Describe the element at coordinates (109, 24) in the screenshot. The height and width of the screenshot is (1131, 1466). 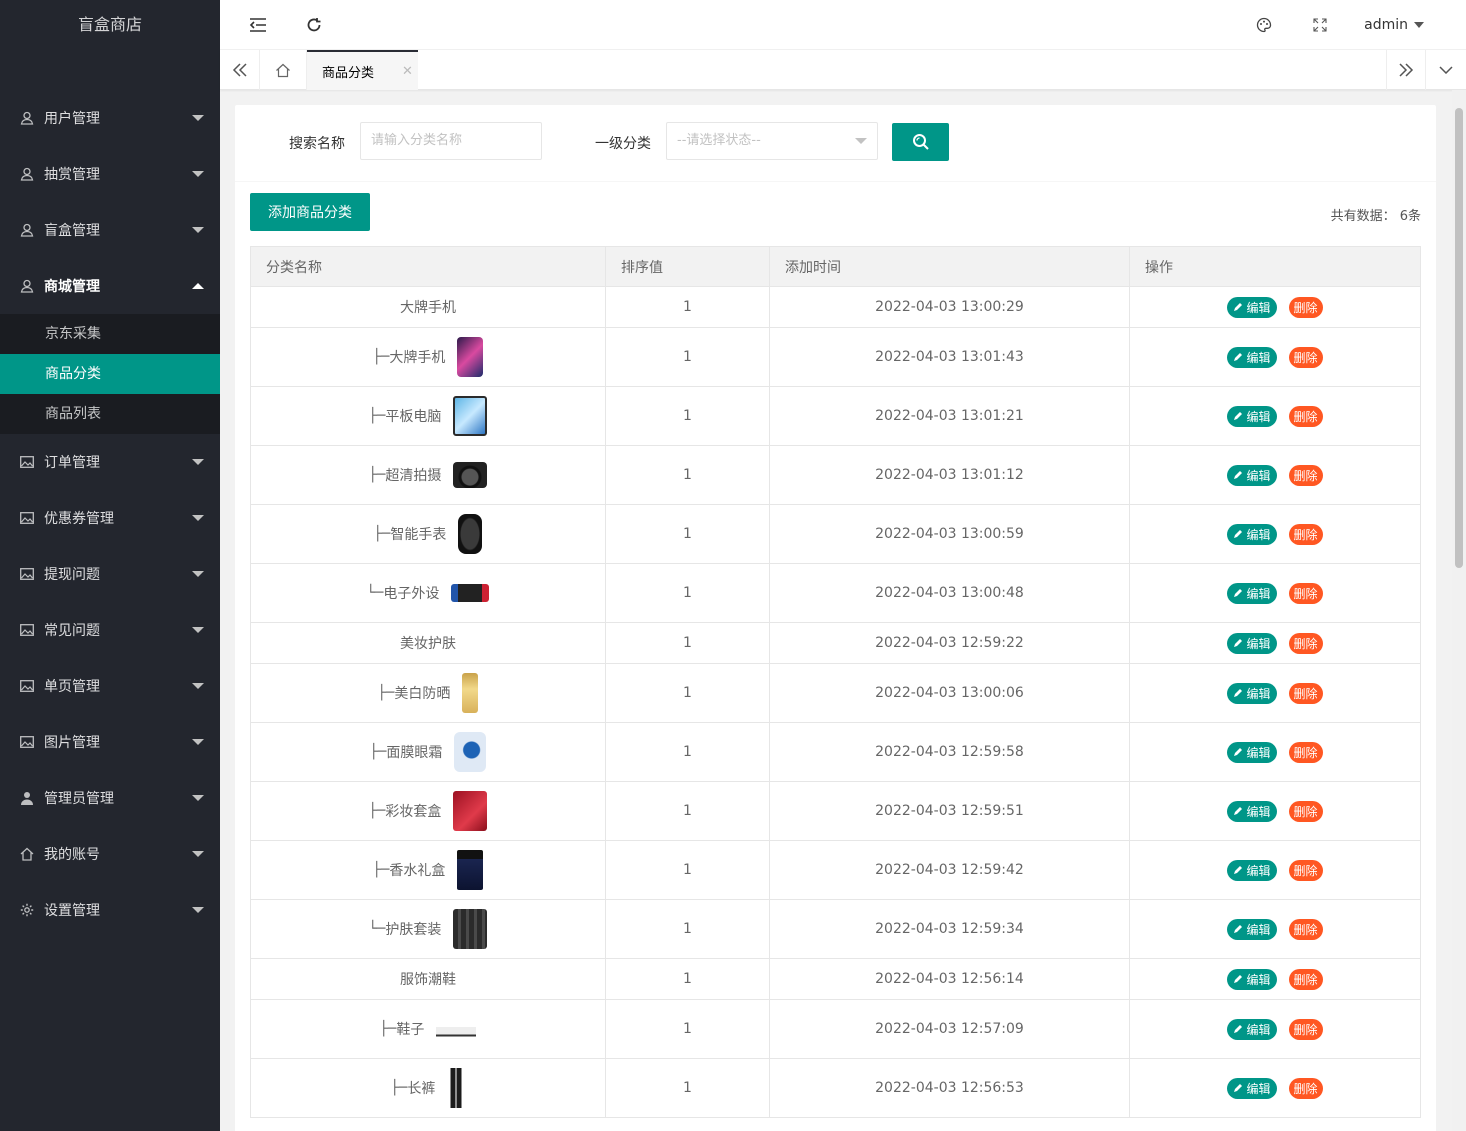
I see `app-logo: 盲盒商店` at that location.